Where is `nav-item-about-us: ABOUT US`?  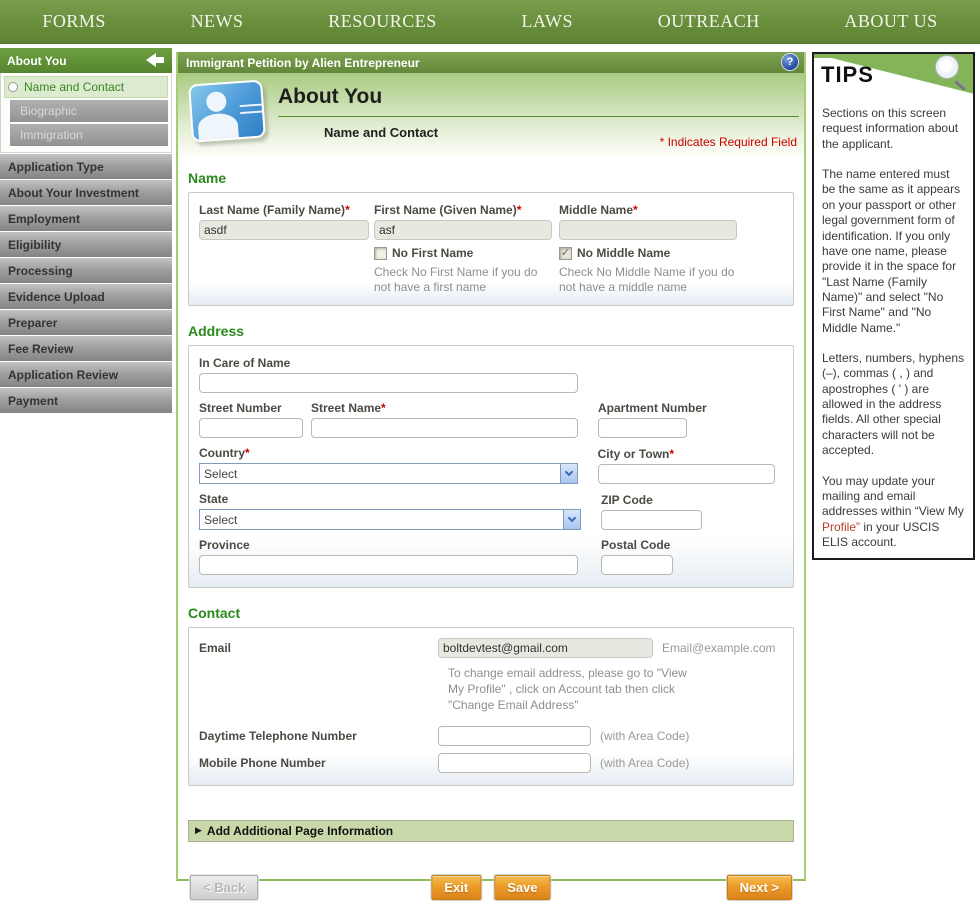 nav-item-about-us: ABOUT US is located at coordinates (890, 21).